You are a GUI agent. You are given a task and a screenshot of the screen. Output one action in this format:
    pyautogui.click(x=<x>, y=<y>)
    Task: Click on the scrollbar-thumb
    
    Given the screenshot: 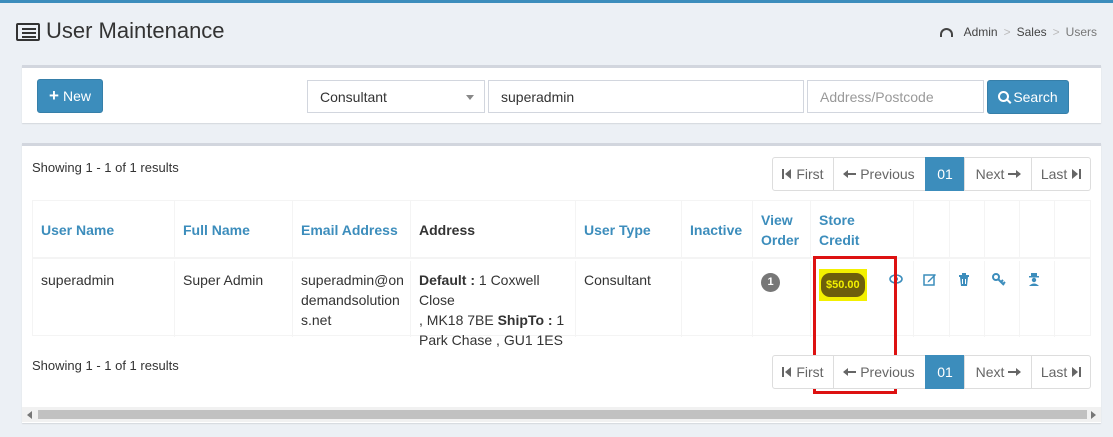 What is the action you would take?
    pyautogui.click(x=562, y=414)
    